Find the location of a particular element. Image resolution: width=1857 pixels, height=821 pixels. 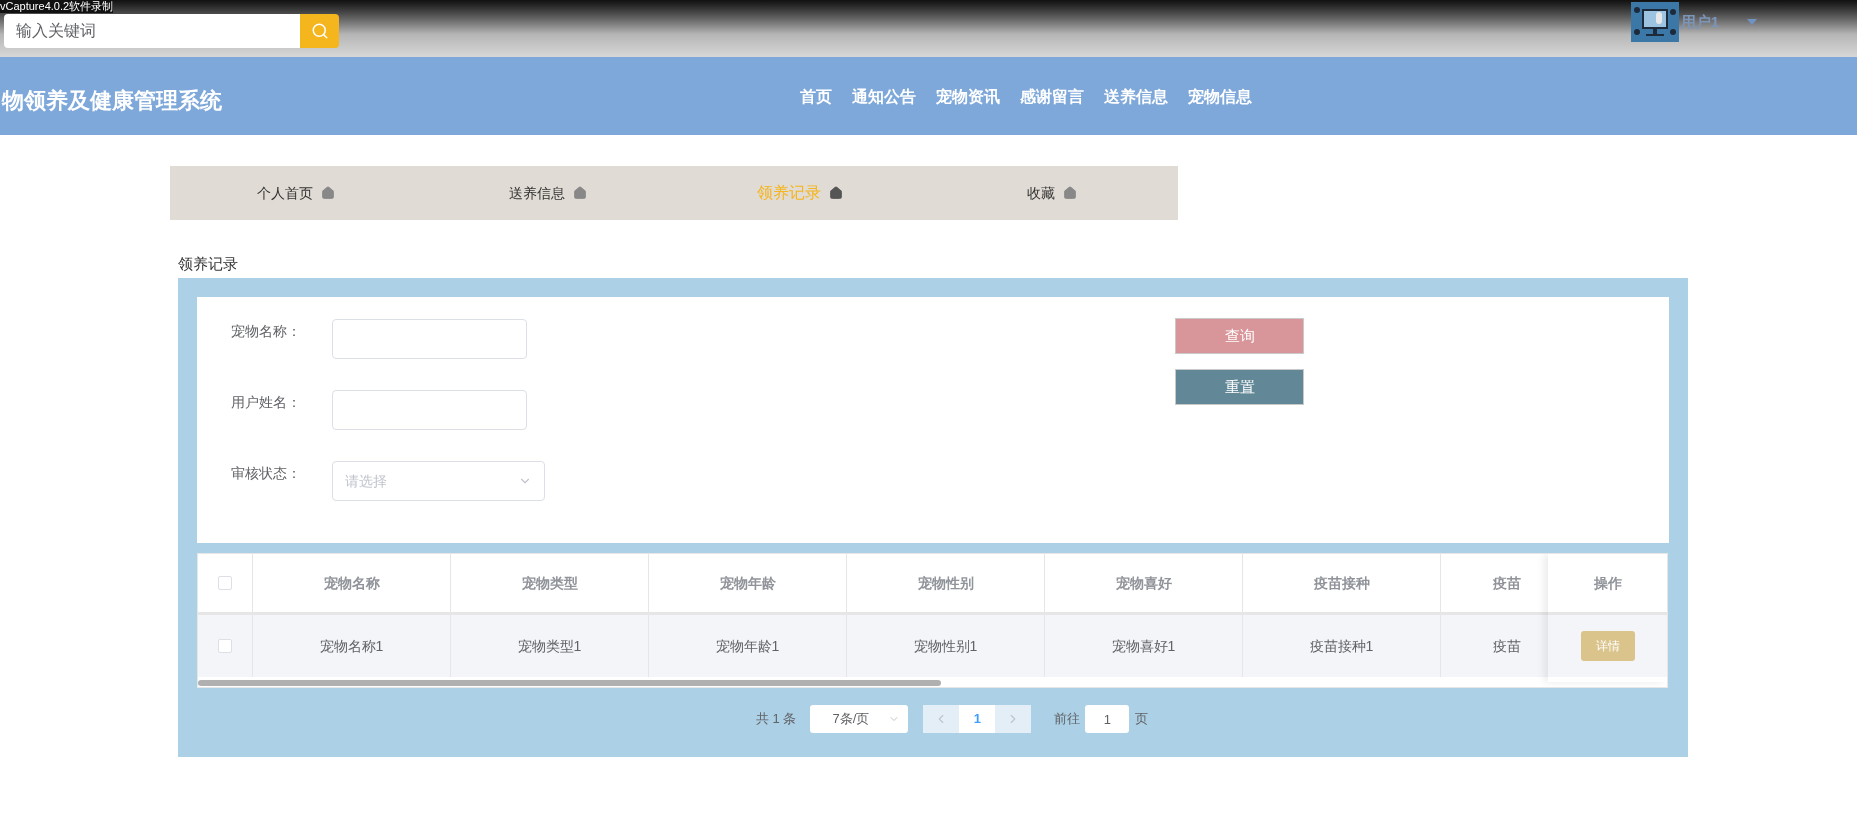

nav-link: 宠物资讯 is located at coordinates (968, 97).